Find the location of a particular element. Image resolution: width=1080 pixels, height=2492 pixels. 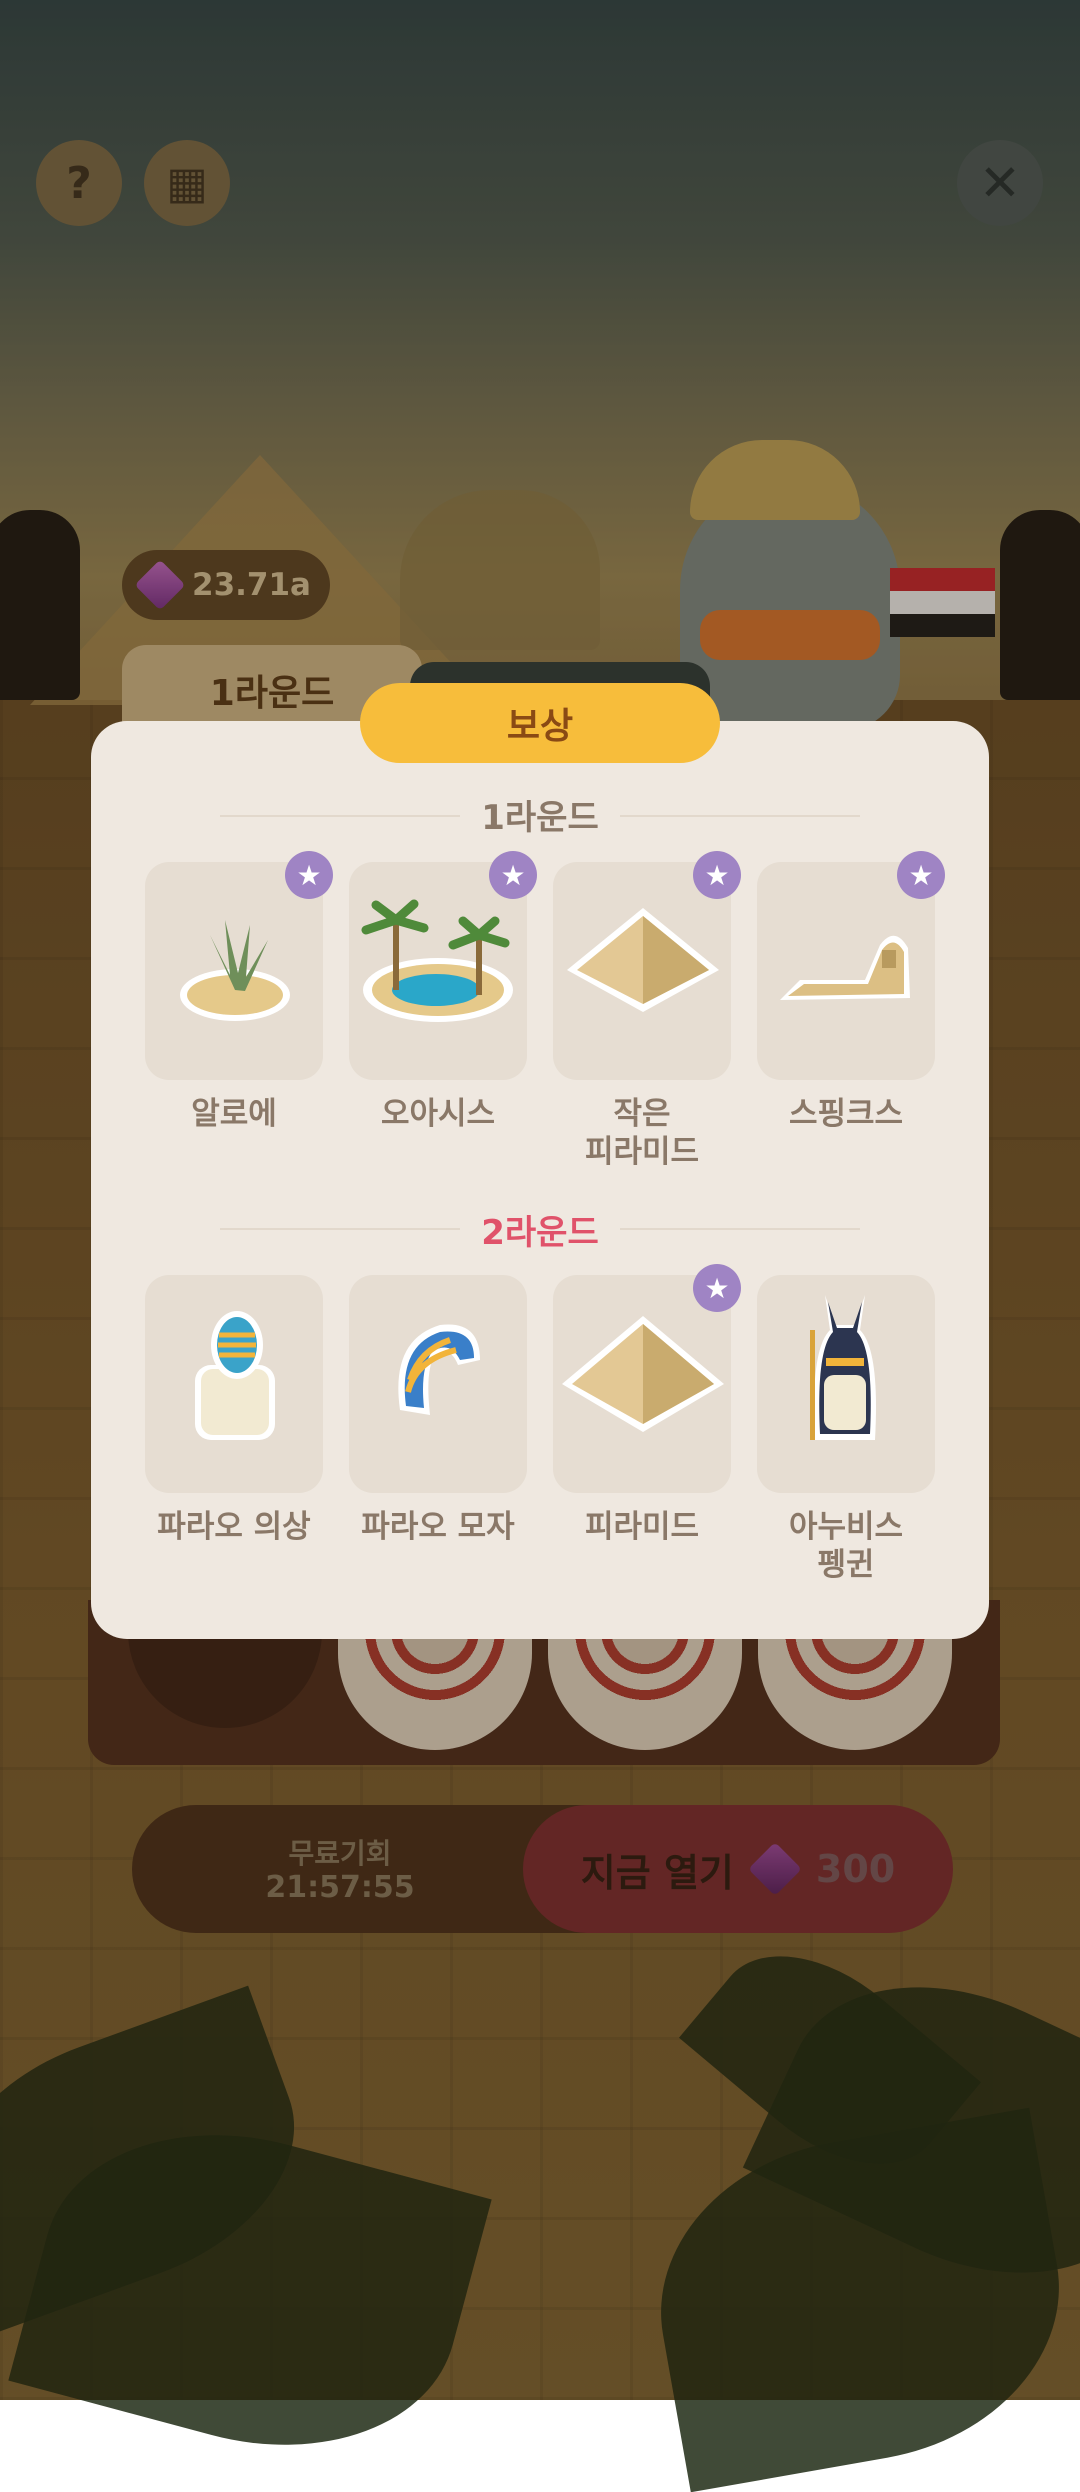

reward-title-text: 보상 is located at coordinates (540, 726).